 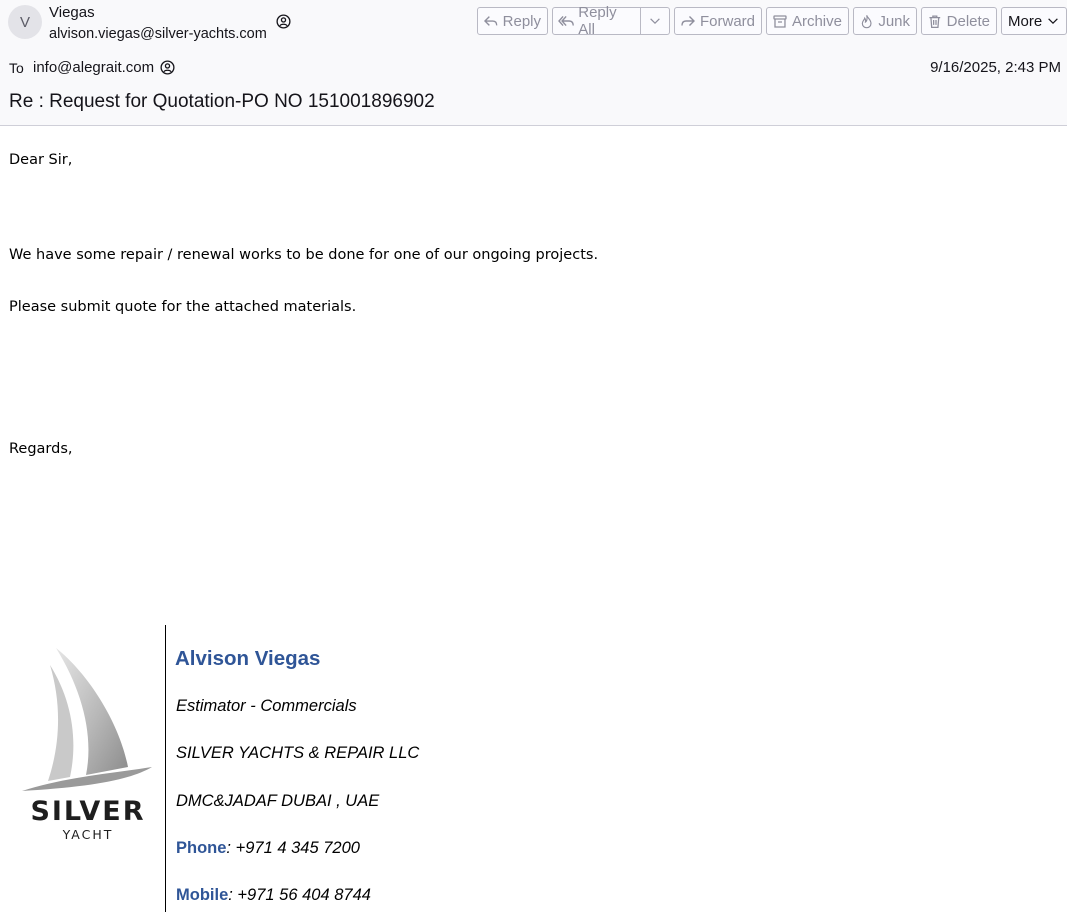 I want to click on phone-label: Phone, so click(x=201, y=848).